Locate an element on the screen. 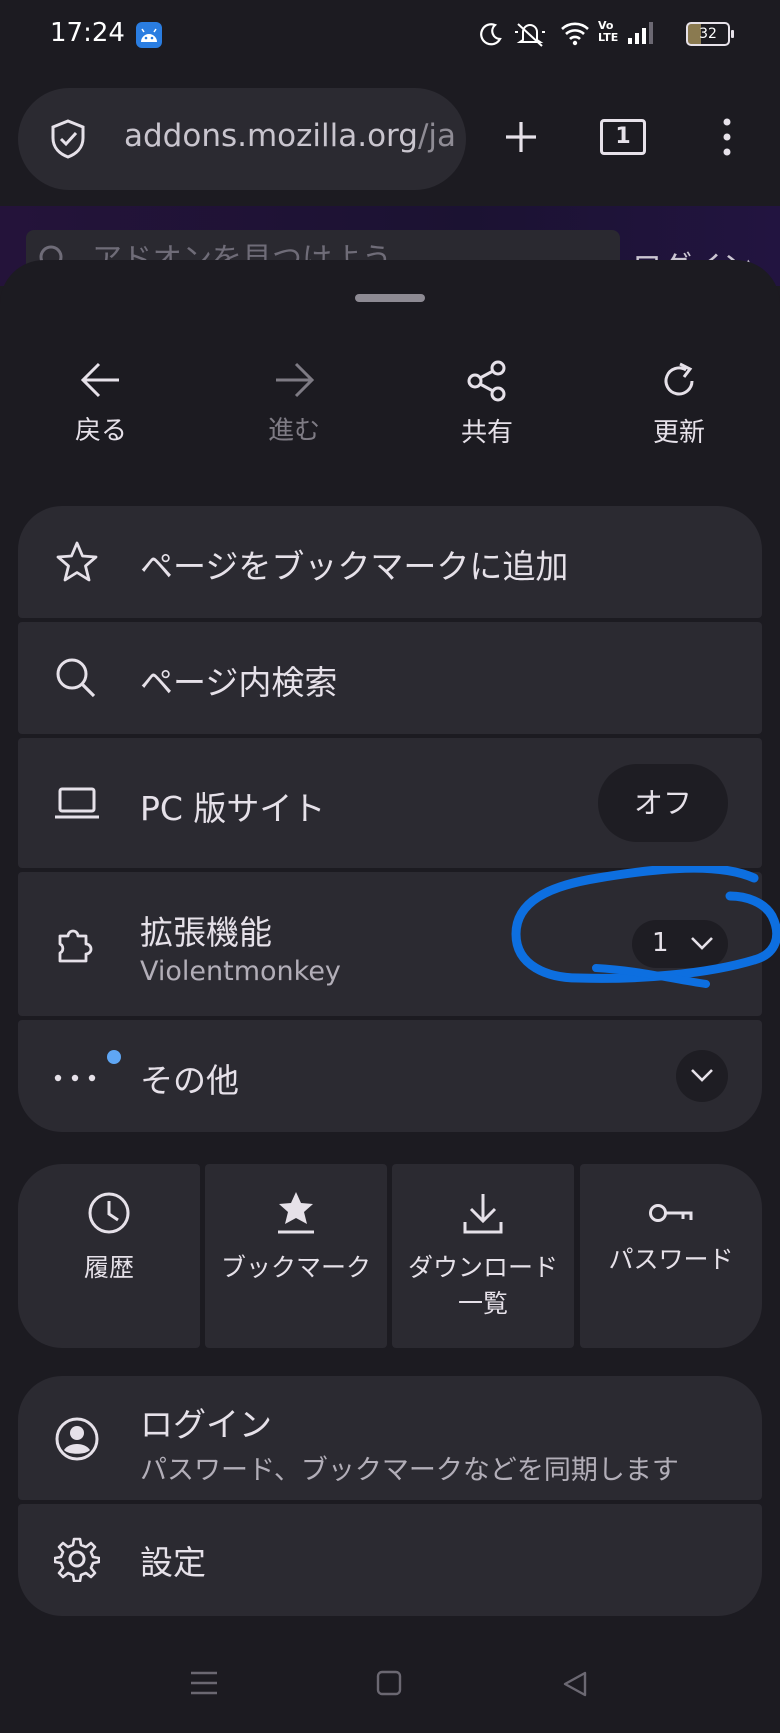  recents-button is located at coordinates (204, 1685).